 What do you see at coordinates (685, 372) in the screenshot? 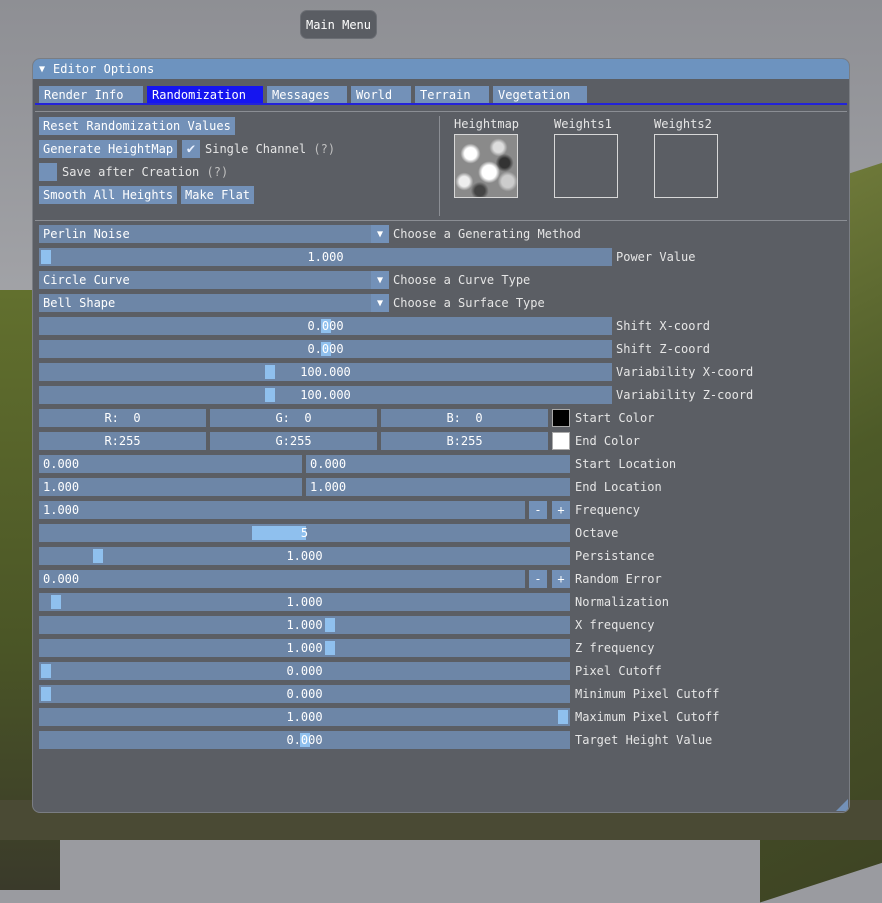
I see `variability-x-label: Variability X-coord` at bounding box center [685, 372].